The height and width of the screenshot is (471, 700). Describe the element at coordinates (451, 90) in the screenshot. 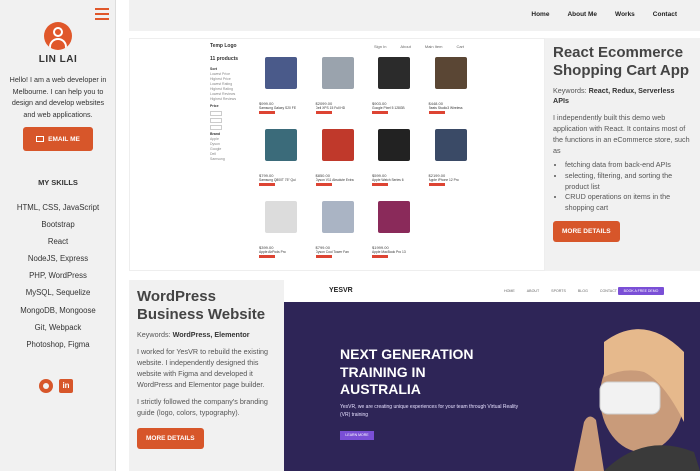

I see `product-card: $448.00 Beats Studio3 Wireless` at that location.